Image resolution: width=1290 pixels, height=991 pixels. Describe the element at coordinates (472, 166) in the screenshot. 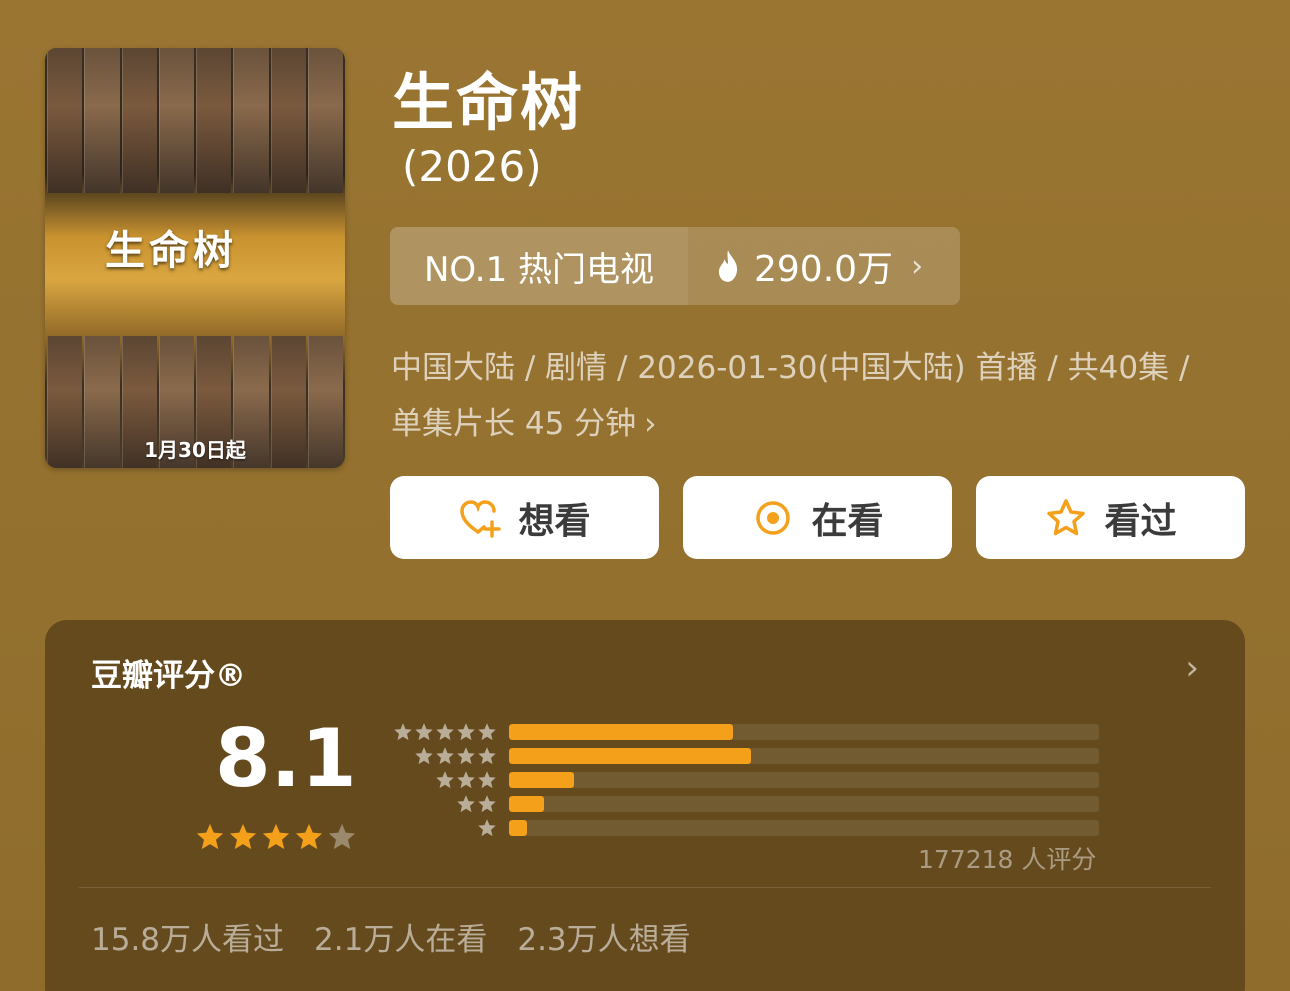

I see `release-year: (2026)` at that location.